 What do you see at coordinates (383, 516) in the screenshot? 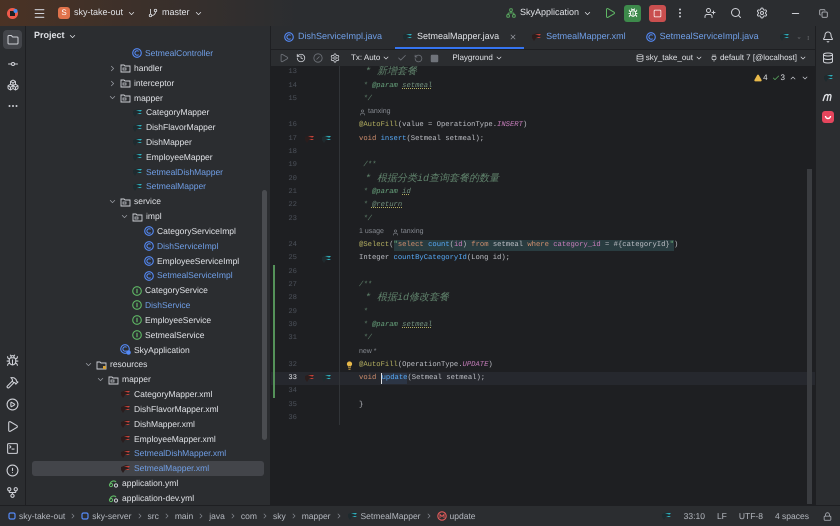
I see `breadcrumb: SetmealMapper` at bounding box center [383, 516].